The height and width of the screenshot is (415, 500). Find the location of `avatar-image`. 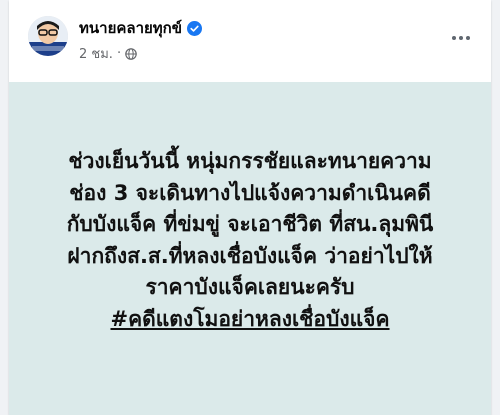

avatar-image is located at coordinates (48, 36).